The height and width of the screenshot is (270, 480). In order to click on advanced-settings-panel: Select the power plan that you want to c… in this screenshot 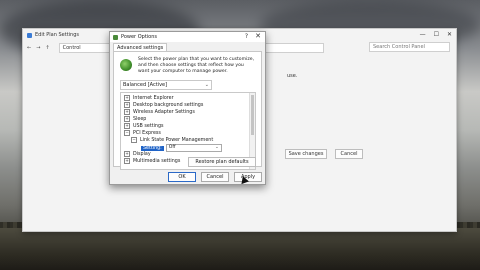, I will do `click(187, 110)`.